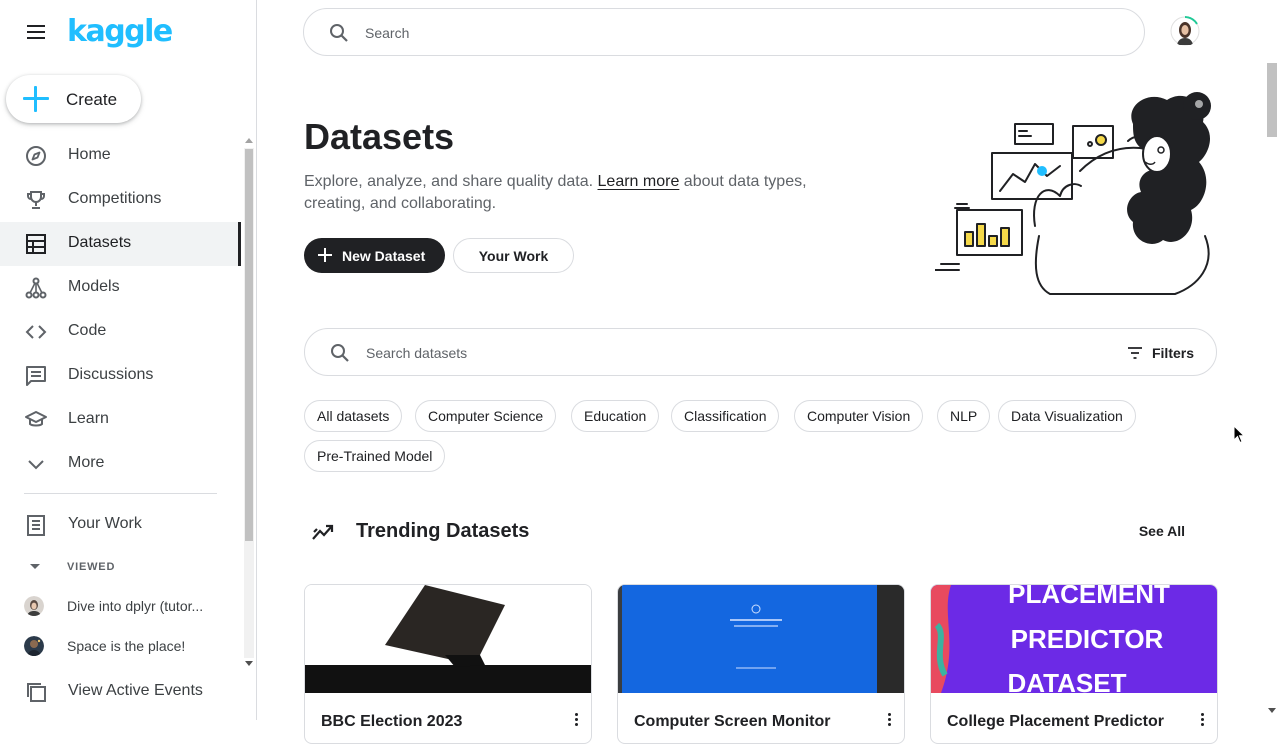 The image size is (1280, 744). I want to click on trending-icon, so click(323, 532).